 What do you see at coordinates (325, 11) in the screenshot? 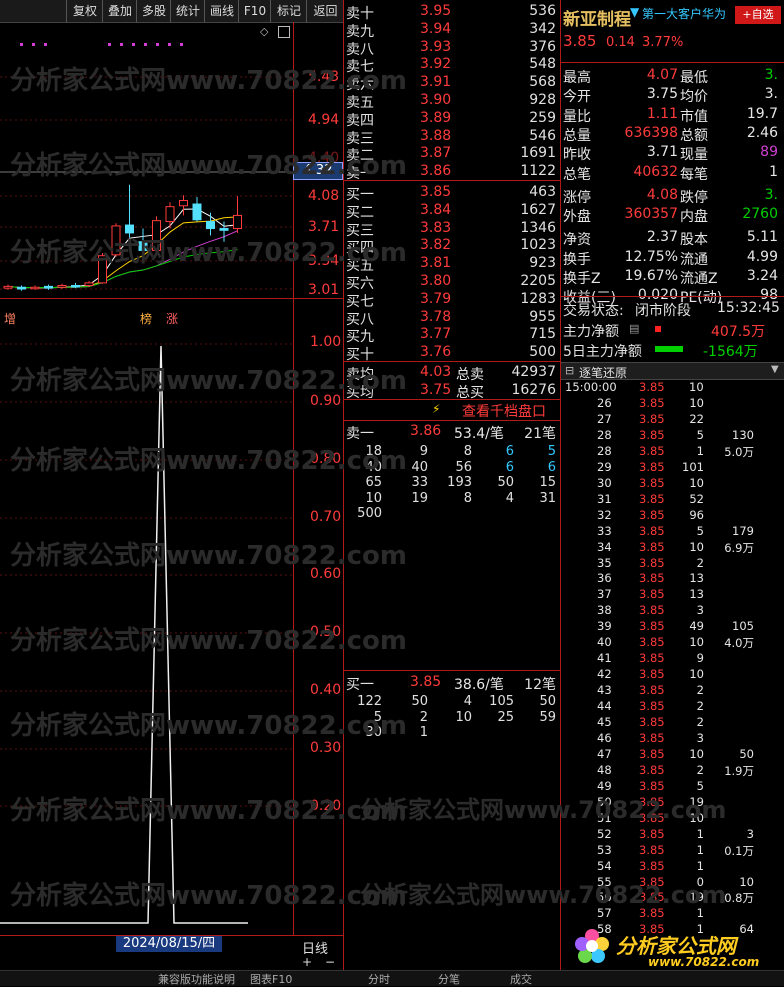
I see `toolbar-back-button: 返回` at bounding box center [325, 11].